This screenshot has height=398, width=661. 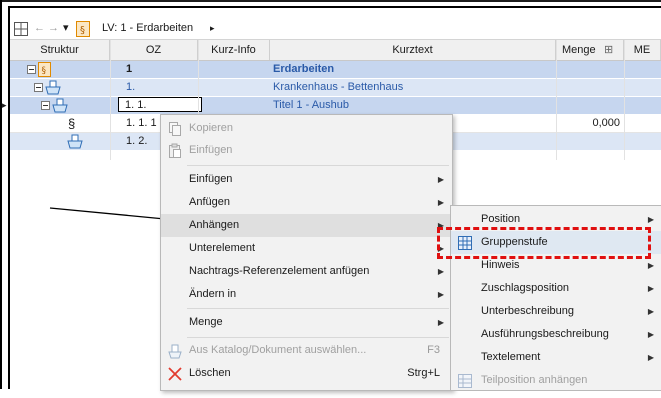 I want to click on paste-icon, so click(x=175, y=151).